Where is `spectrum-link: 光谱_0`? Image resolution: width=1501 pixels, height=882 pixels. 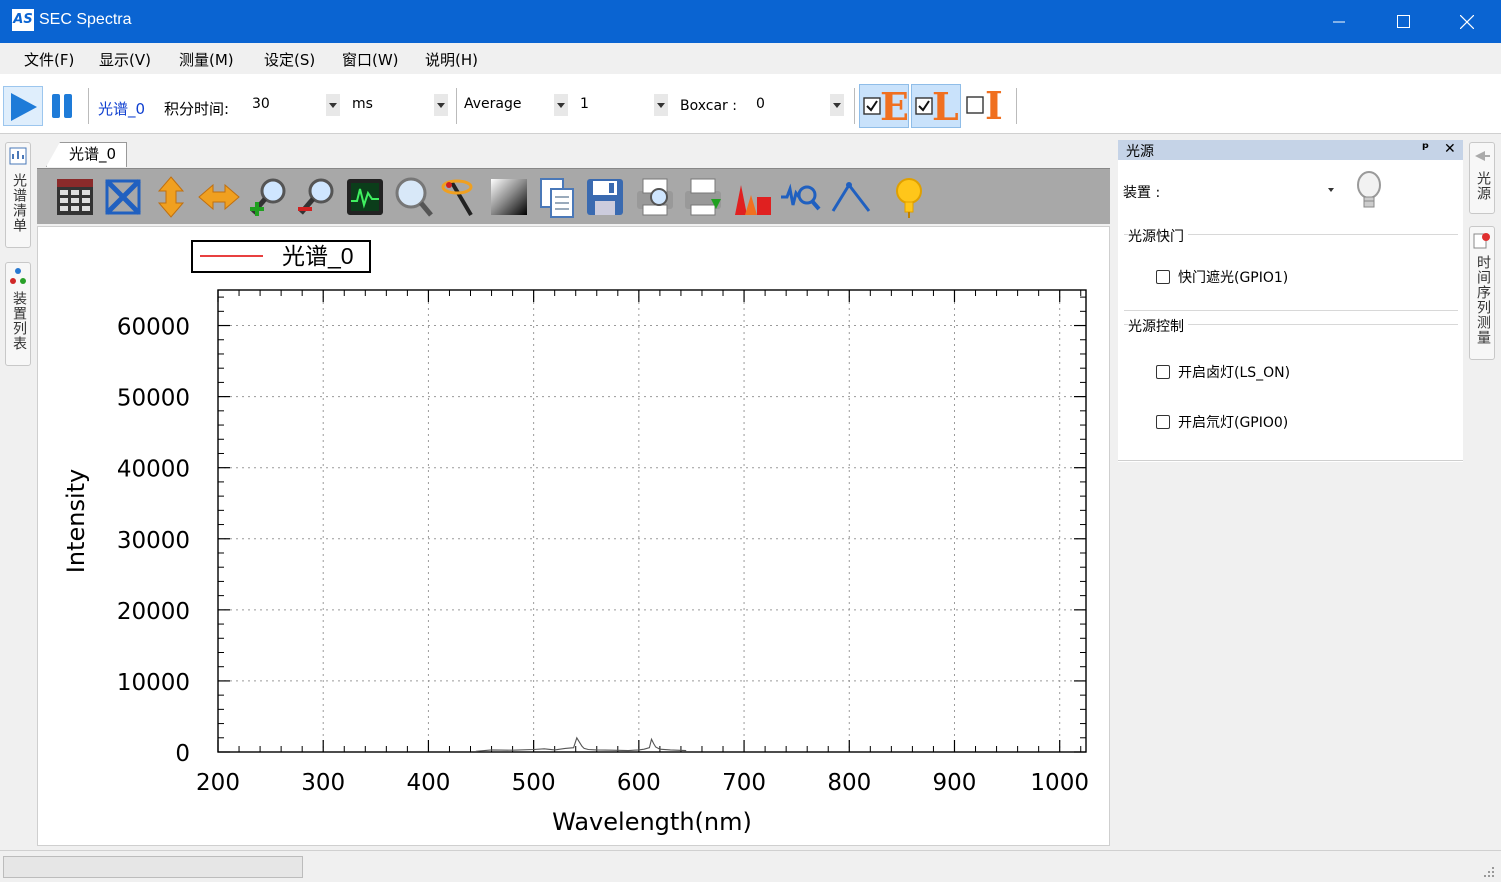
spectrum-link: 光谱_0 is located at coordinates (121, 108).